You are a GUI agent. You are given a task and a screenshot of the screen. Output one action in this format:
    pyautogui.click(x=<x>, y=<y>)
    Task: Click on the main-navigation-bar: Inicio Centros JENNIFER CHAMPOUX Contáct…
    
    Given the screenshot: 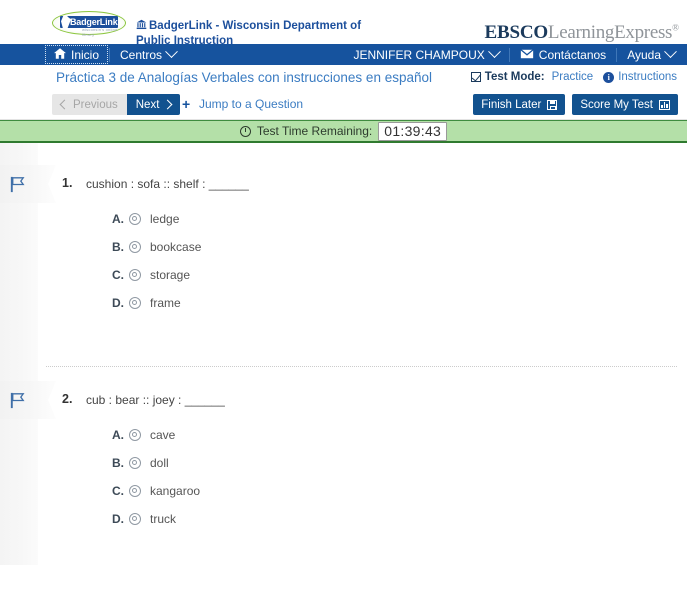 What is the action you would take?
    pyautogui.click(x=343, y=54)
    